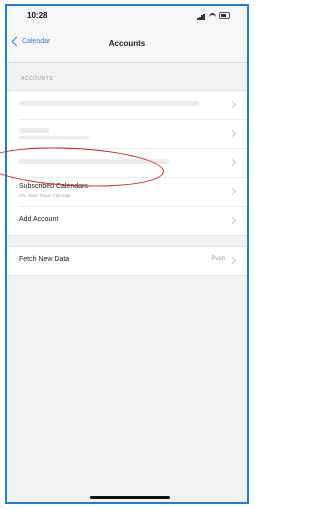  Describe the element at coordinates (201, 17) in the screenshot. I see `signal-icon` at that location.